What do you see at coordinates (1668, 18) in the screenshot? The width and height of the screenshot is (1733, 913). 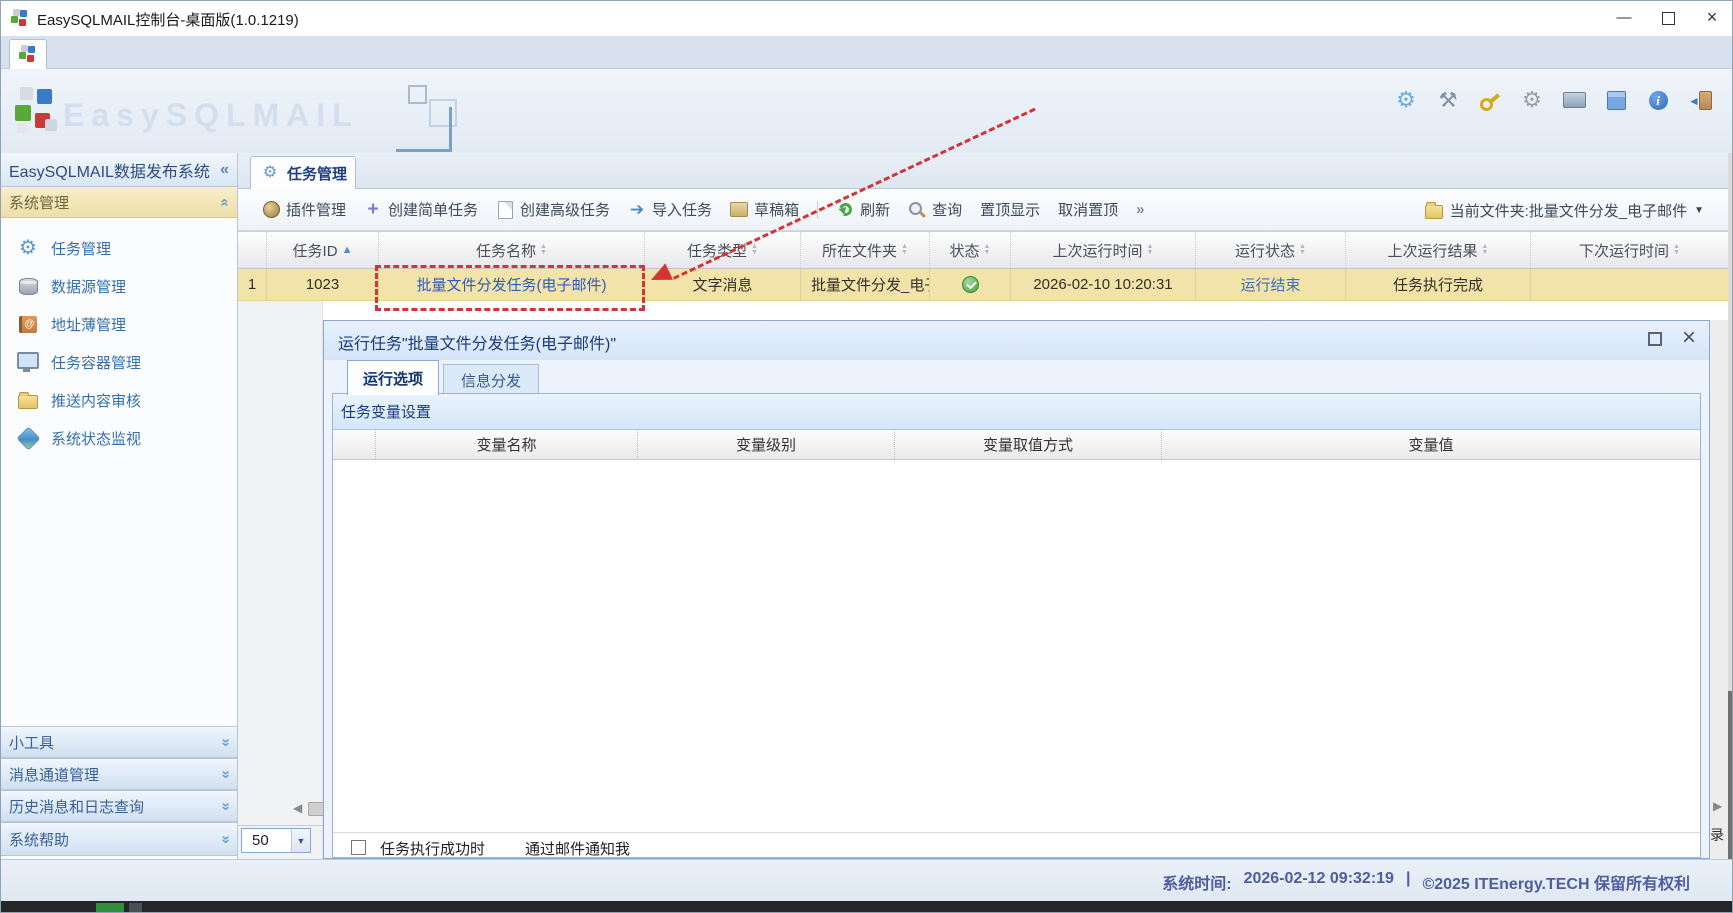 I see `maximize-button` at bounding box center [1668, 18].